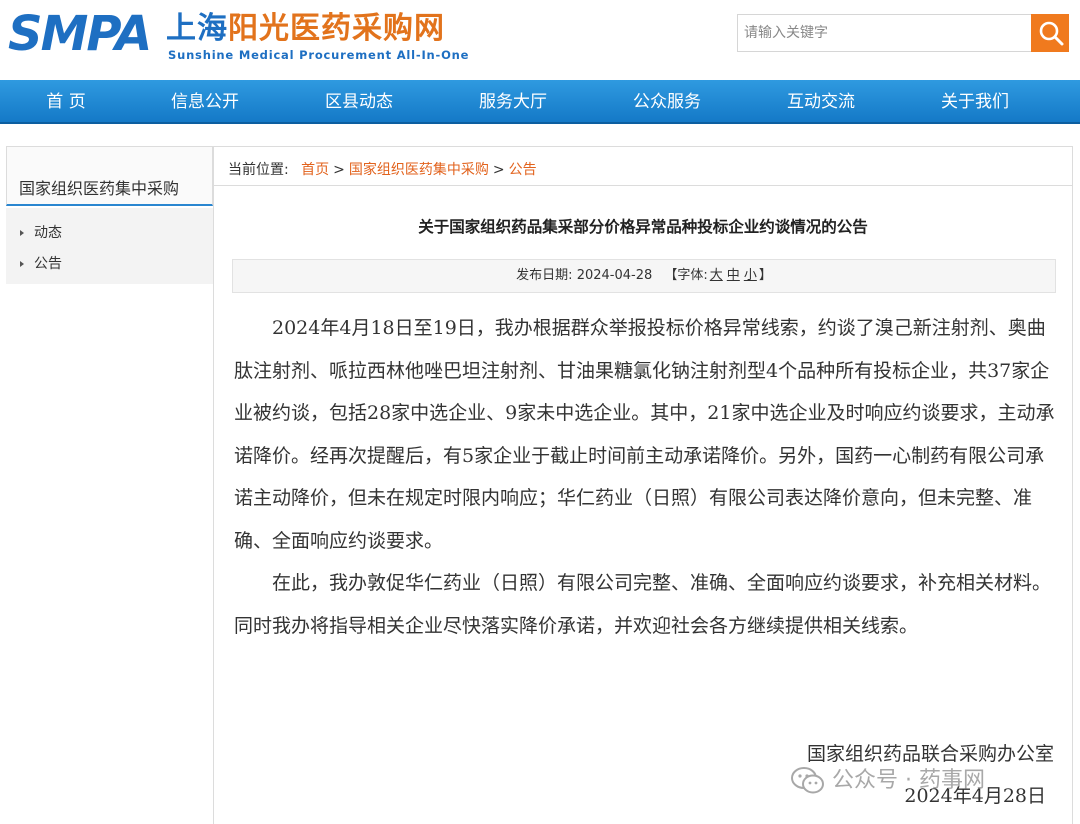 This screenshot has width=1080, height=824. I want to click on search-input, so click(884, 33).